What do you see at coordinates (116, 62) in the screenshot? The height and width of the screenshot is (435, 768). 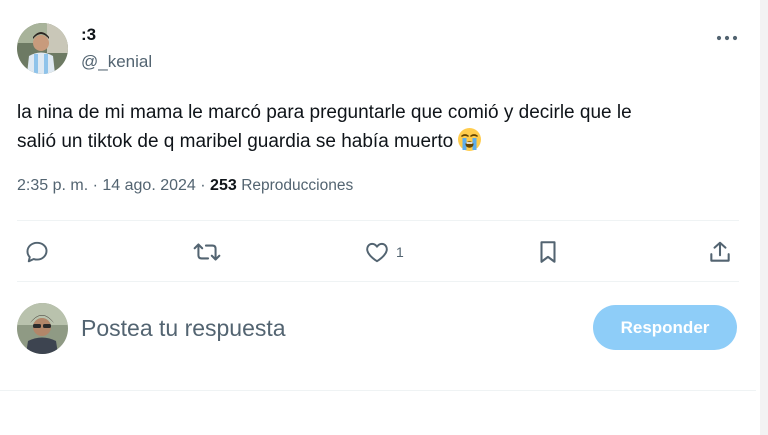 I see `author-handle: @_kenial` at bounding box center [116, 62].